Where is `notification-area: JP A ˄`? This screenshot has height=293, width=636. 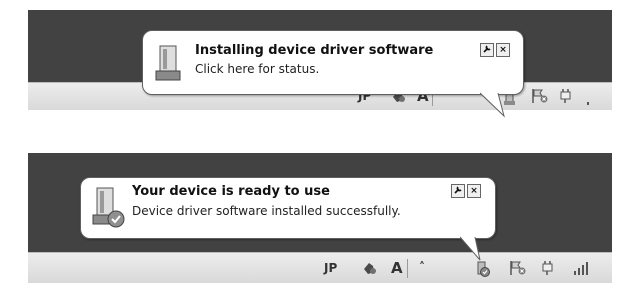 notification-area: JP A ˄ is located at coordinates (320, 266).